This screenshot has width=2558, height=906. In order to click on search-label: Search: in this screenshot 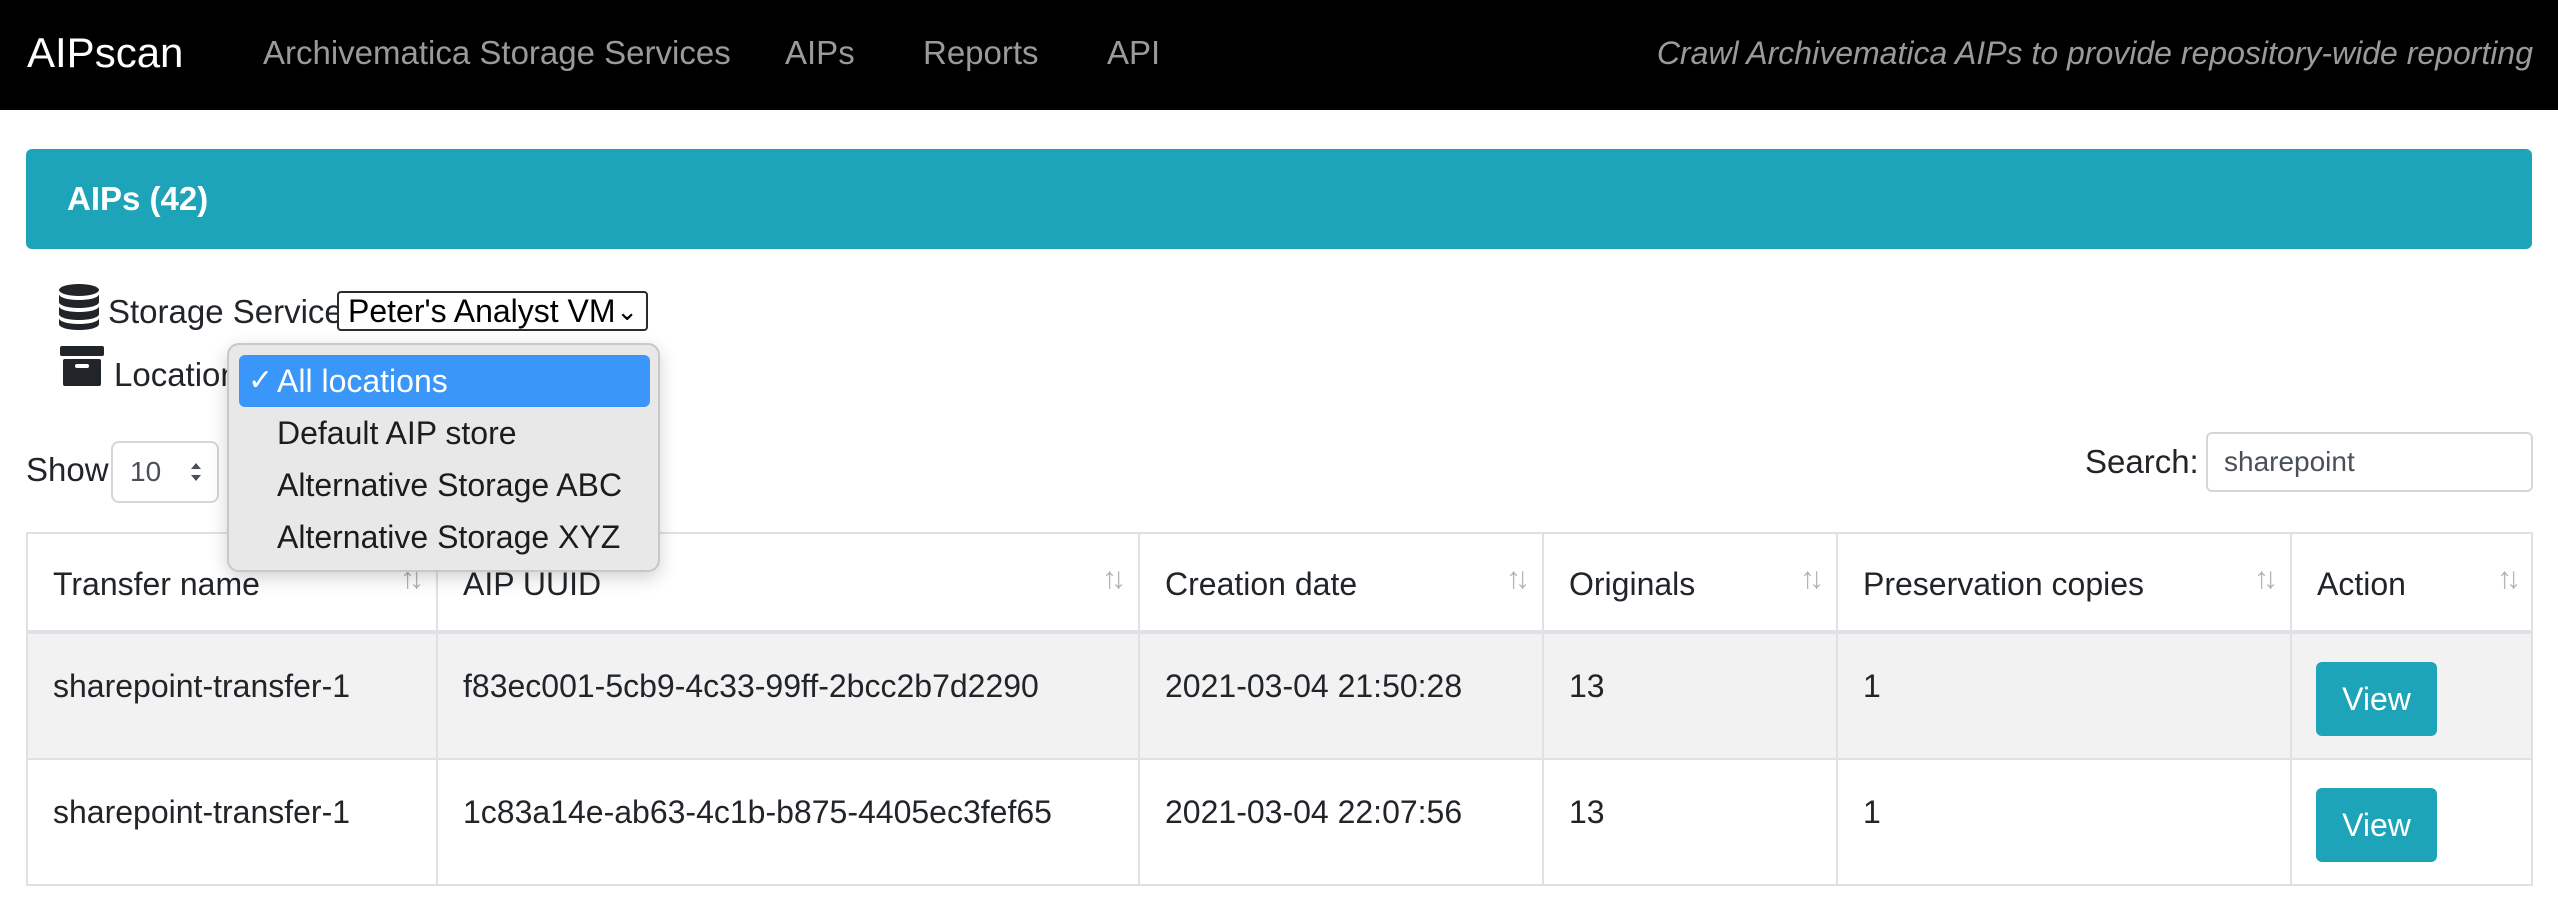, I will do `click(2142, 461)`.